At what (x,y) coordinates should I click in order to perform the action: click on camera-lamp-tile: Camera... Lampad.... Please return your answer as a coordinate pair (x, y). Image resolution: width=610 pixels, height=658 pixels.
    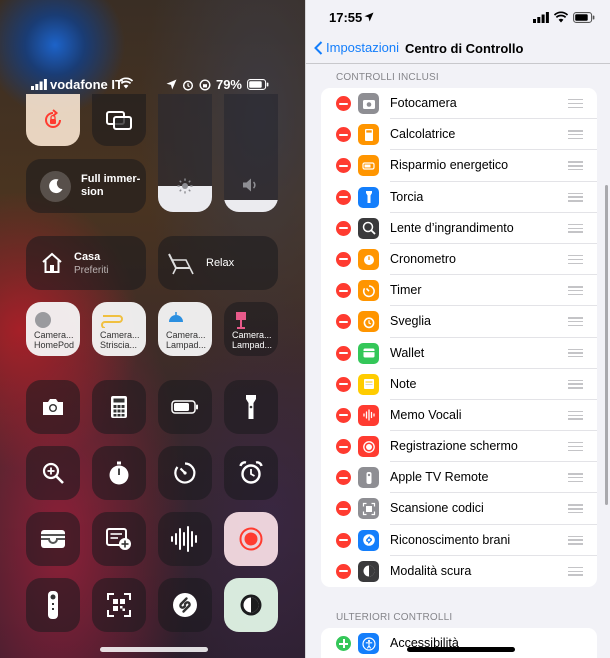
    Looking at the image, I should click on (185, 329).